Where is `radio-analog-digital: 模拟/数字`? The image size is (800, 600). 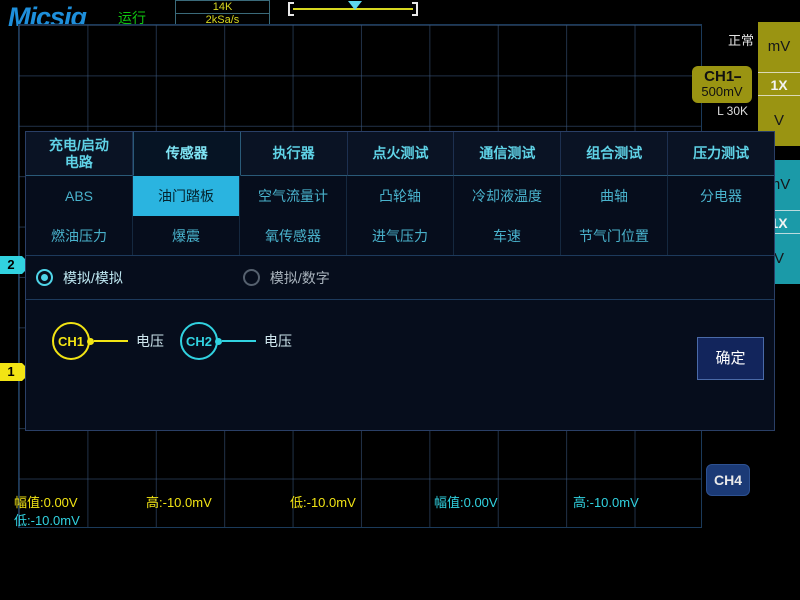 radio-analog-digital: 模拟/数字 is located at coordinates (286, 278).